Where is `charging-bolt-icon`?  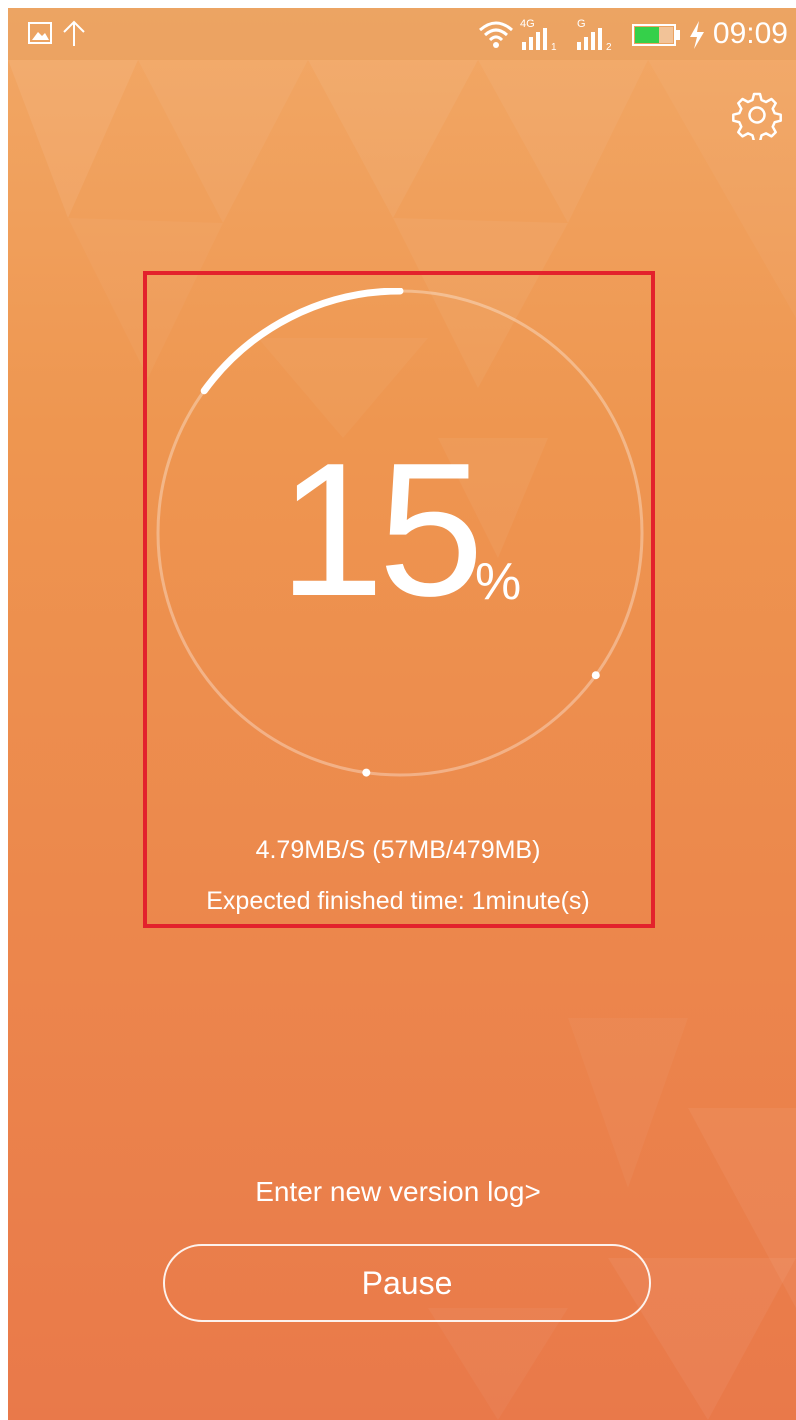
charging-bolt-icon is located at coordinates (697, 35).